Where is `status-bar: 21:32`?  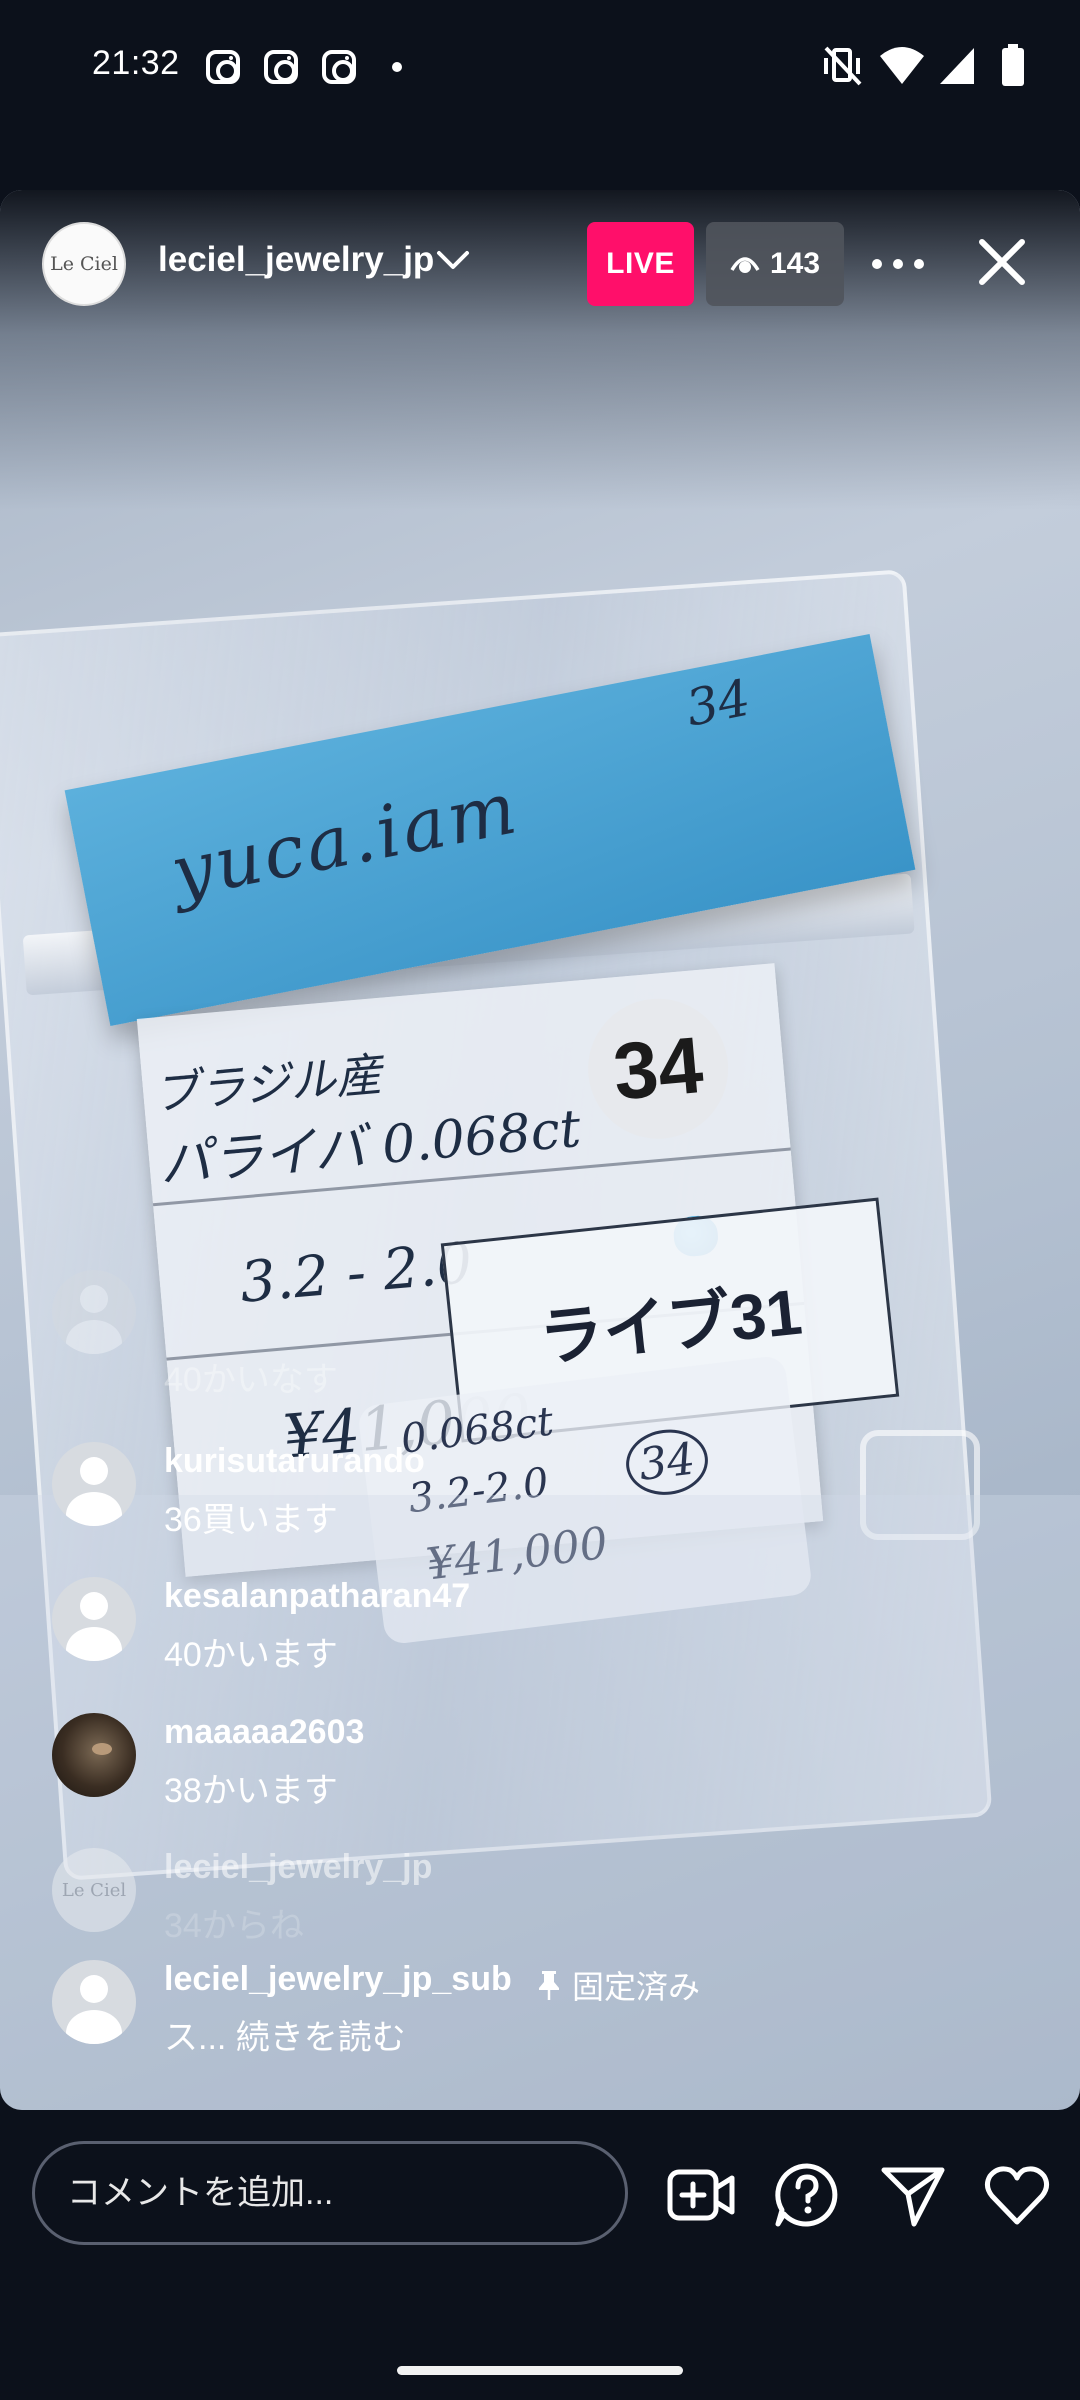 status-bar: 21:32 is located at coordinates (540, 67).